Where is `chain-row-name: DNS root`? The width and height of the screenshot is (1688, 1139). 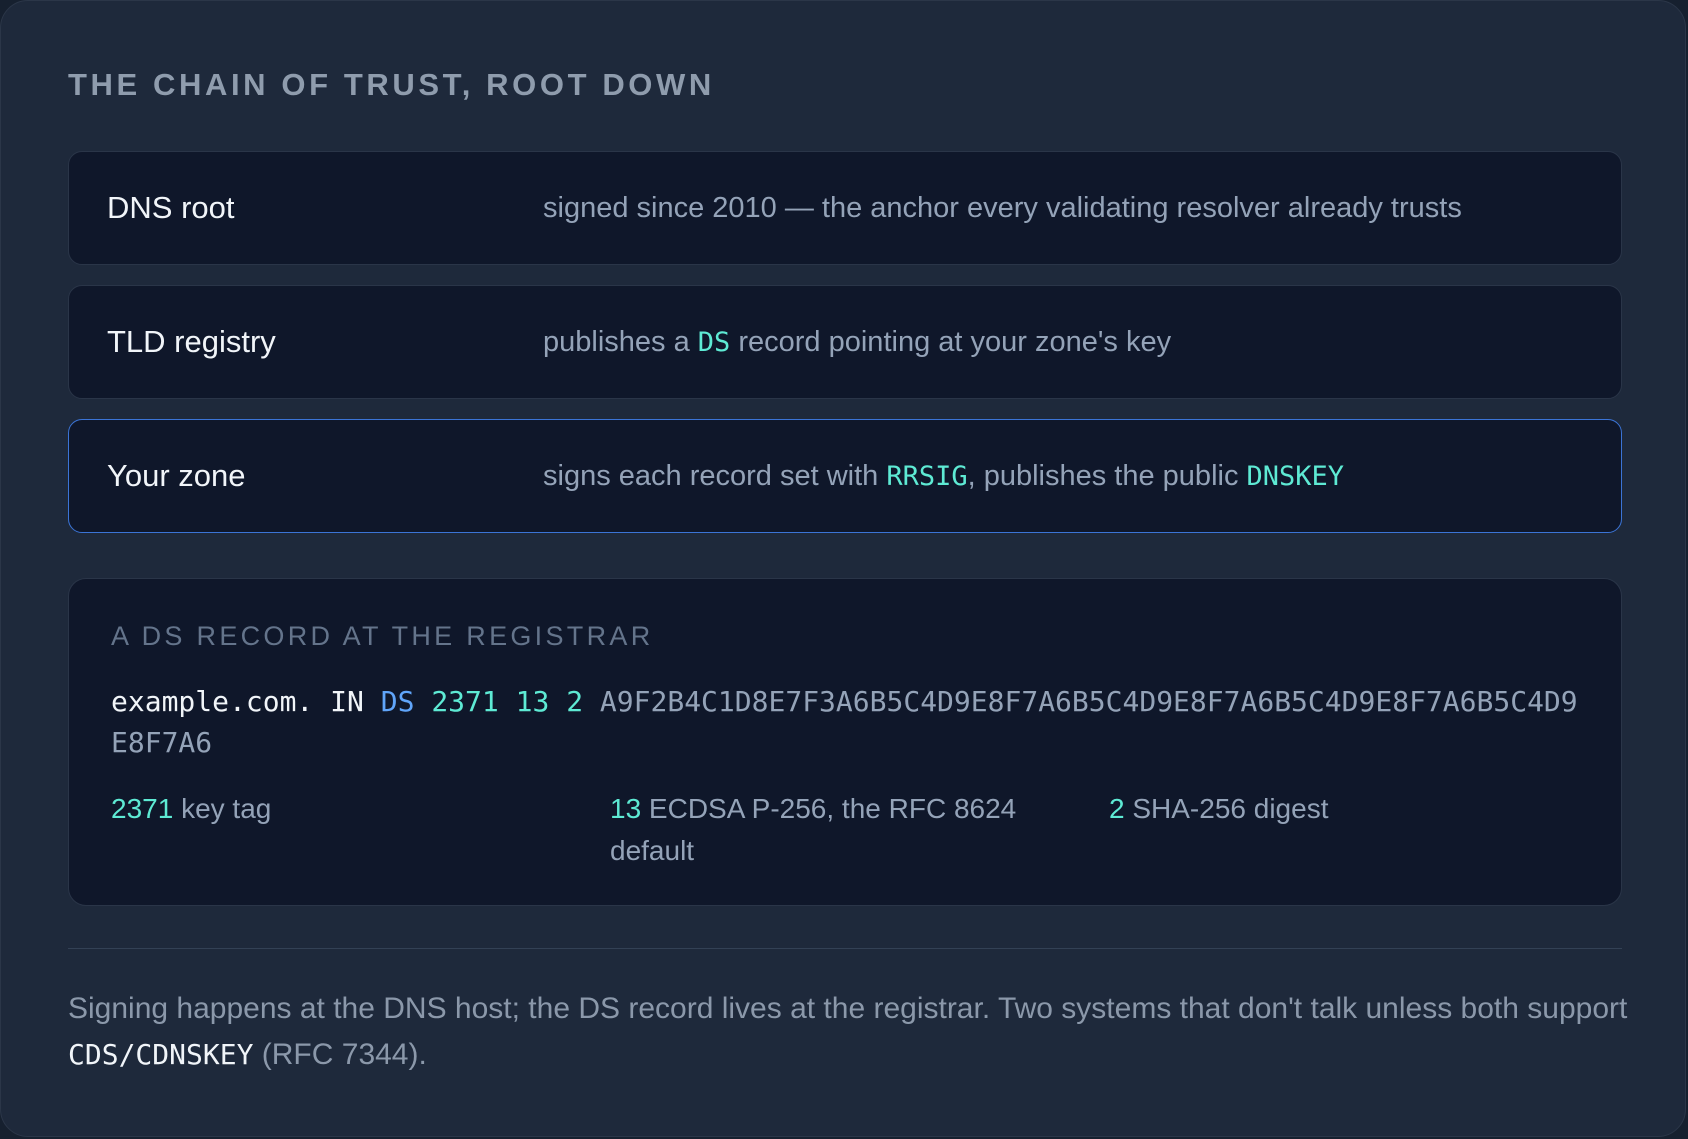
chain-row-name: DNS root is located at coordinates (171, 207).